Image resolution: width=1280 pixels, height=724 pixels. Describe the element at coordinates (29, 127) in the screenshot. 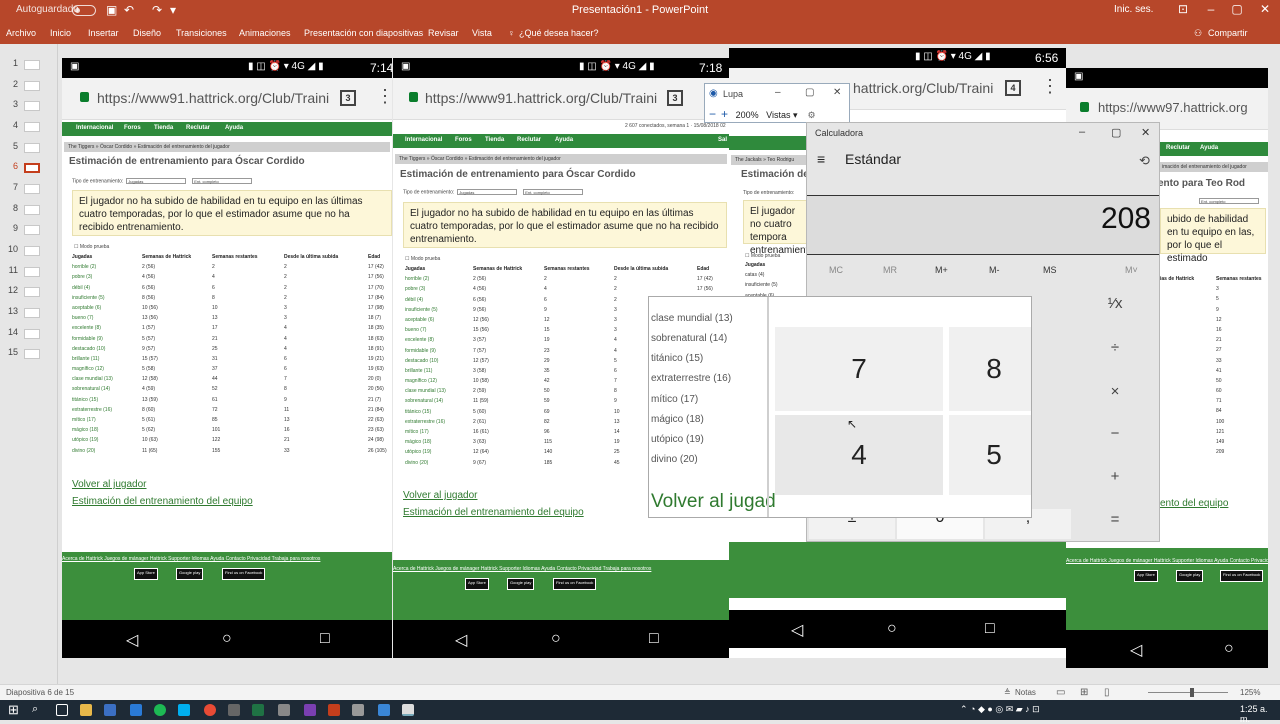

I see `slide-thumb: 4` at that location.